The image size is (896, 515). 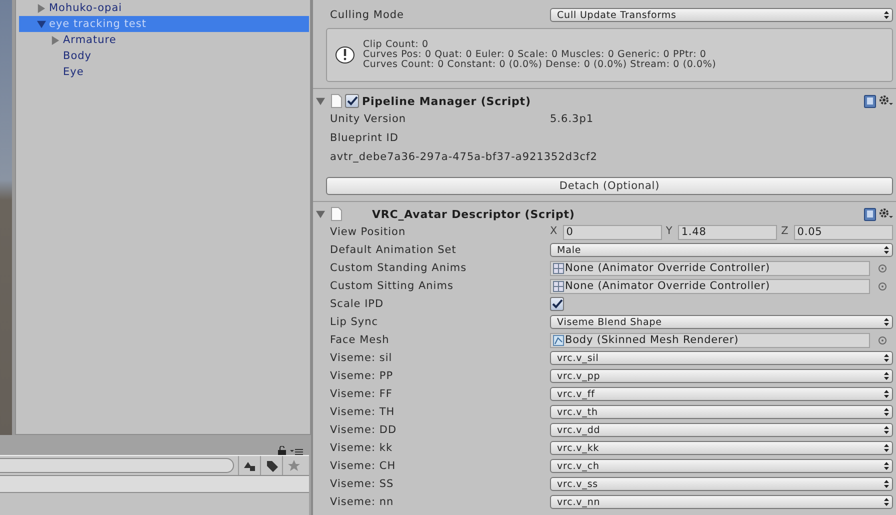 What do you see at coordinates (558, 340) in the screenshot?
I see `mesh-icon` at bounding box center [558, 340].